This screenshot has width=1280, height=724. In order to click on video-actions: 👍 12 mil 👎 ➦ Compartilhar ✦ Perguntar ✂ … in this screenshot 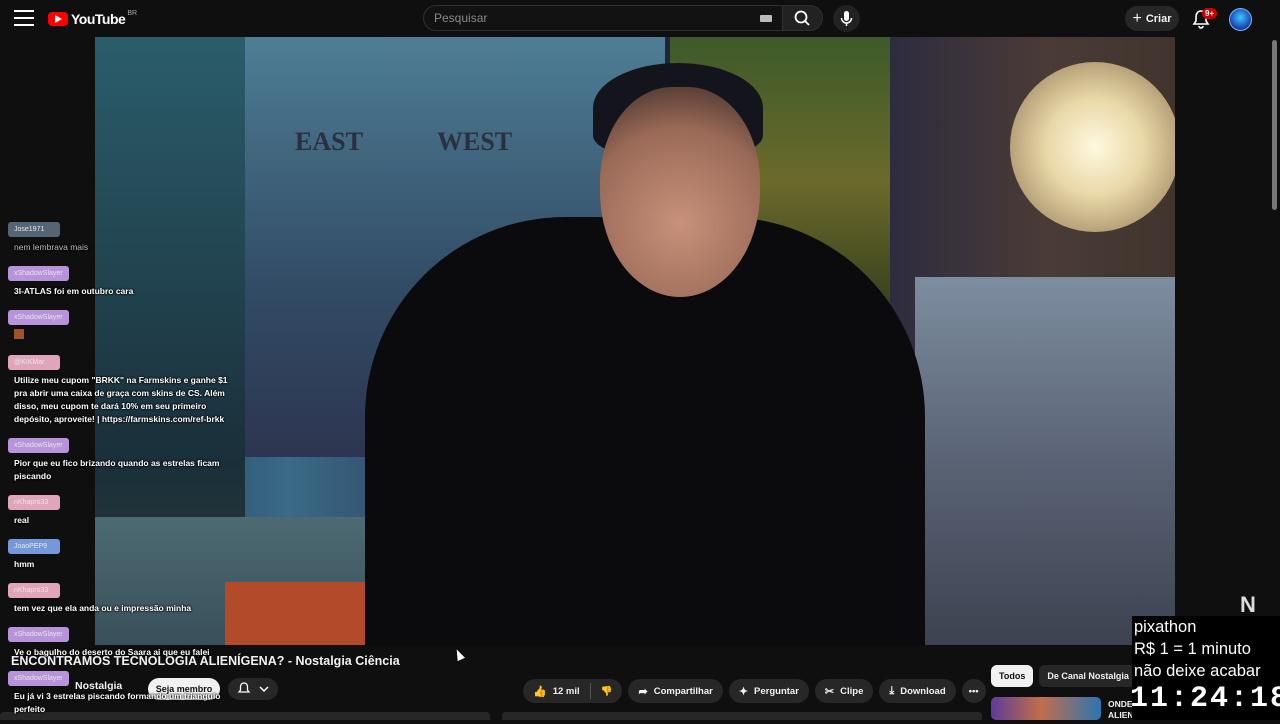, I will do `click(754, 691)`.